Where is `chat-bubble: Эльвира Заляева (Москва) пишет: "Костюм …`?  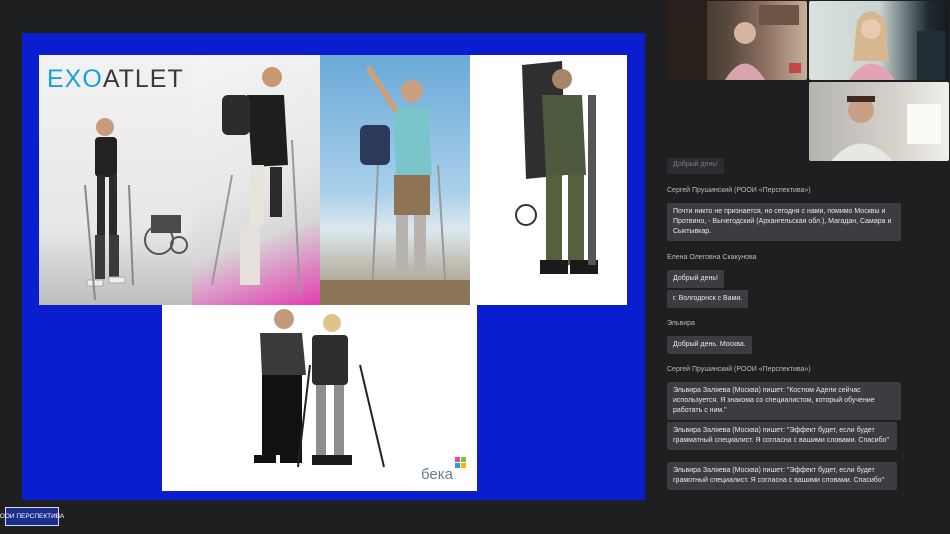
chat-bubble: Эльвира Заляева (Москва) пишет: "Костюм … is located at coordinates (784, 401).